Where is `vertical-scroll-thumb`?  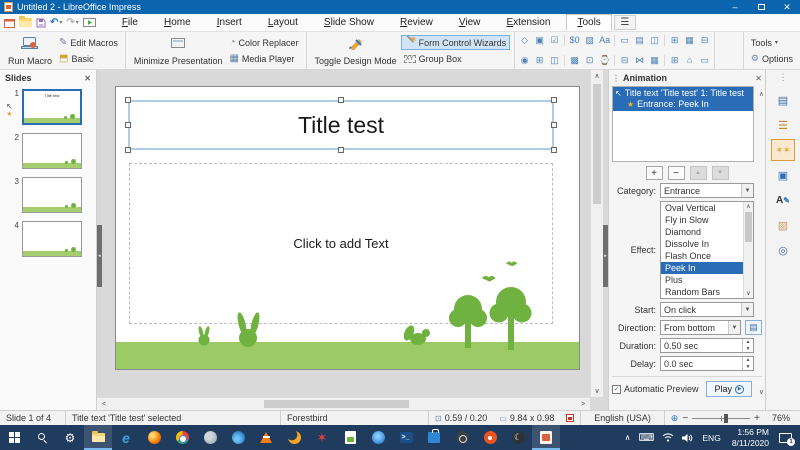
vertical-scroll-thumb is located at coordinates (597, 144).